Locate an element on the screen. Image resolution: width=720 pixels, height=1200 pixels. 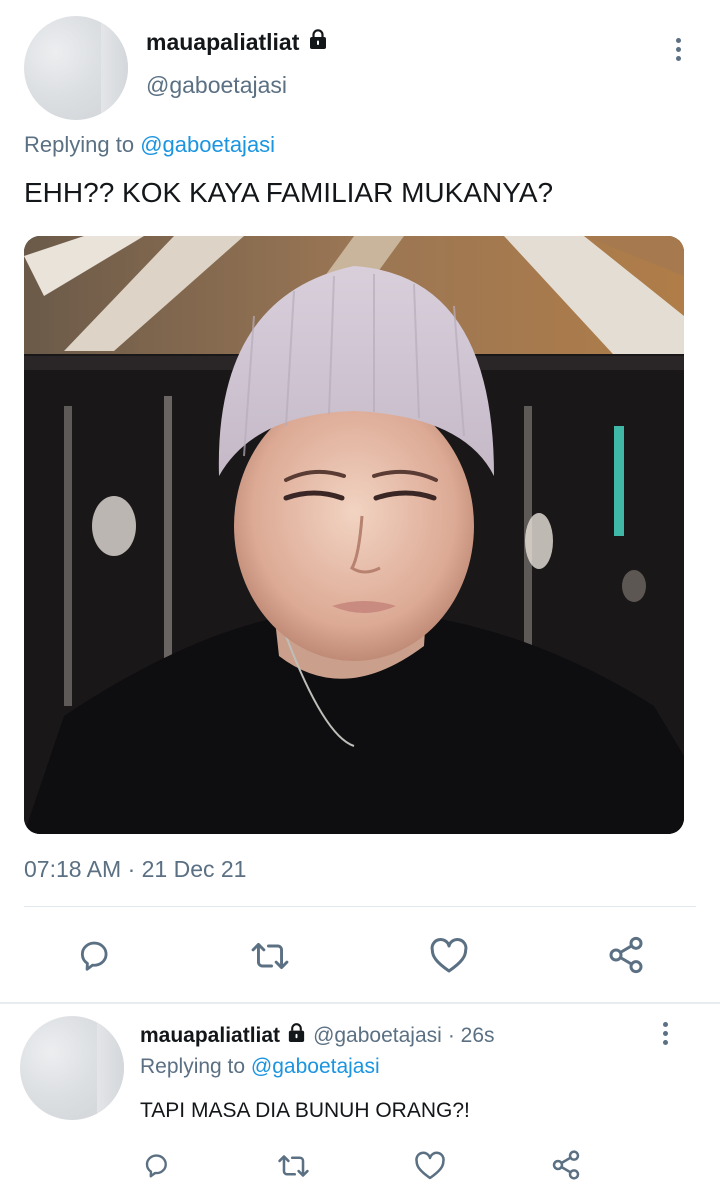
reply-avatar is located at coordinates (72, 1068).